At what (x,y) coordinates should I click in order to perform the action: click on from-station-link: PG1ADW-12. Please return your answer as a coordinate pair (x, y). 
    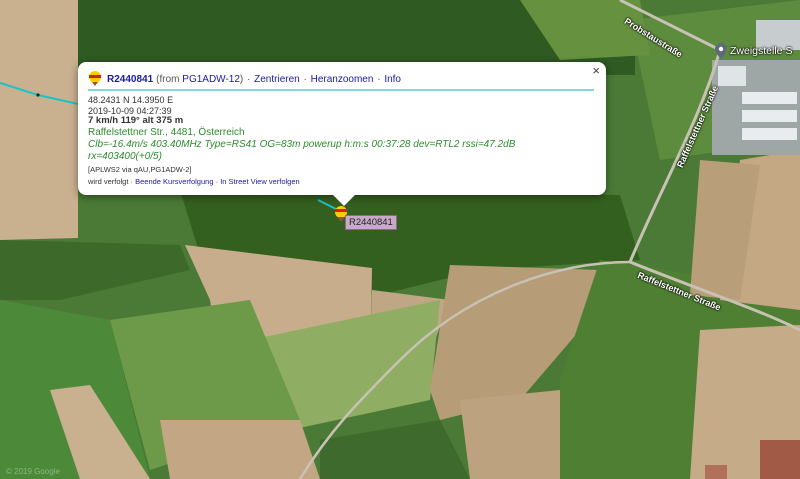
    Looking at the image, I should click on (211, 79).